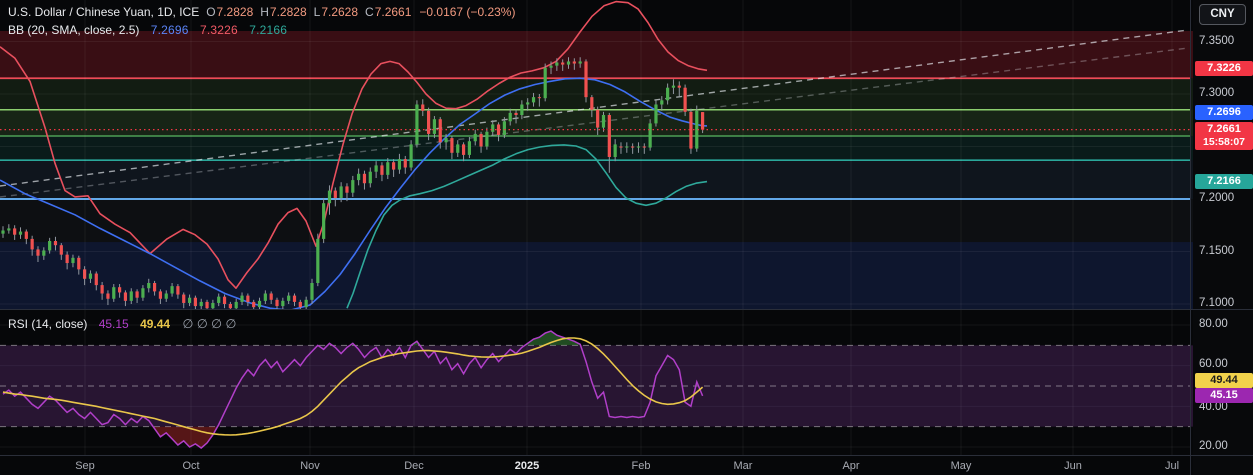 This screenshot has height=475, width=1253. Describe the element at coordinates (626, 309) in the screenshot. I see `pane-separator` at that location.